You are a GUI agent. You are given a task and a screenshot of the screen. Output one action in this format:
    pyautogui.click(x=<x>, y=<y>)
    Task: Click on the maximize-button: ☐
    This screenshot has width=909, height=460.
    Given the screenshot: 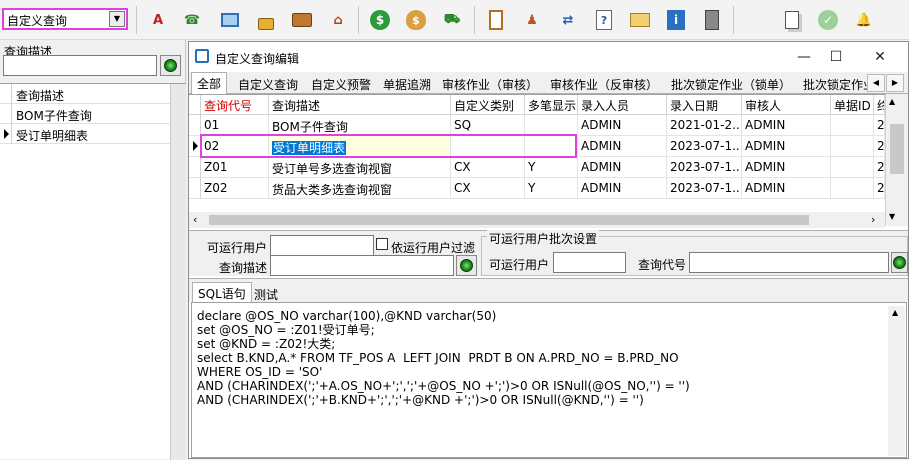 What is the action you would take?
    pyautogui.click(x=836, y=57)
    